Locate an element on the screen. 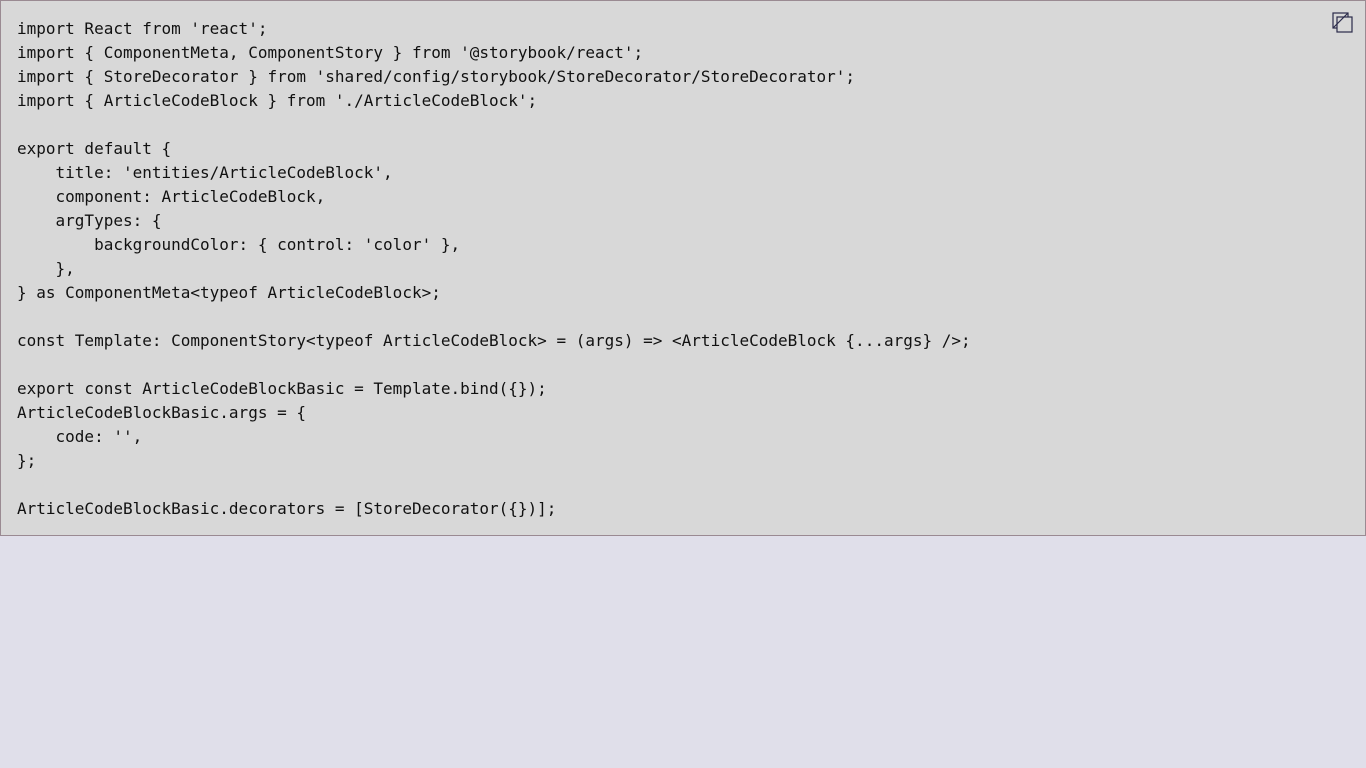 This screenshot has height=768, width=1366. code-line: ArticleCodeBlockBasic.args = { is located at coordinates (161, 412).